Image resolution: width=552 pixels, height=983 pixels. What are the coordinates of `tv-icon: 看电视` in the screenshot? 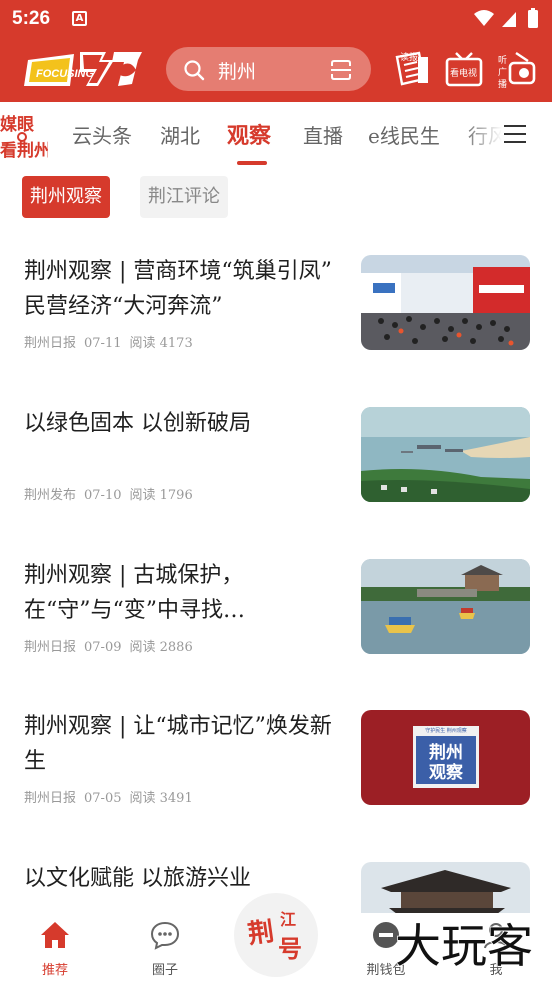 It's located at (464, 69).